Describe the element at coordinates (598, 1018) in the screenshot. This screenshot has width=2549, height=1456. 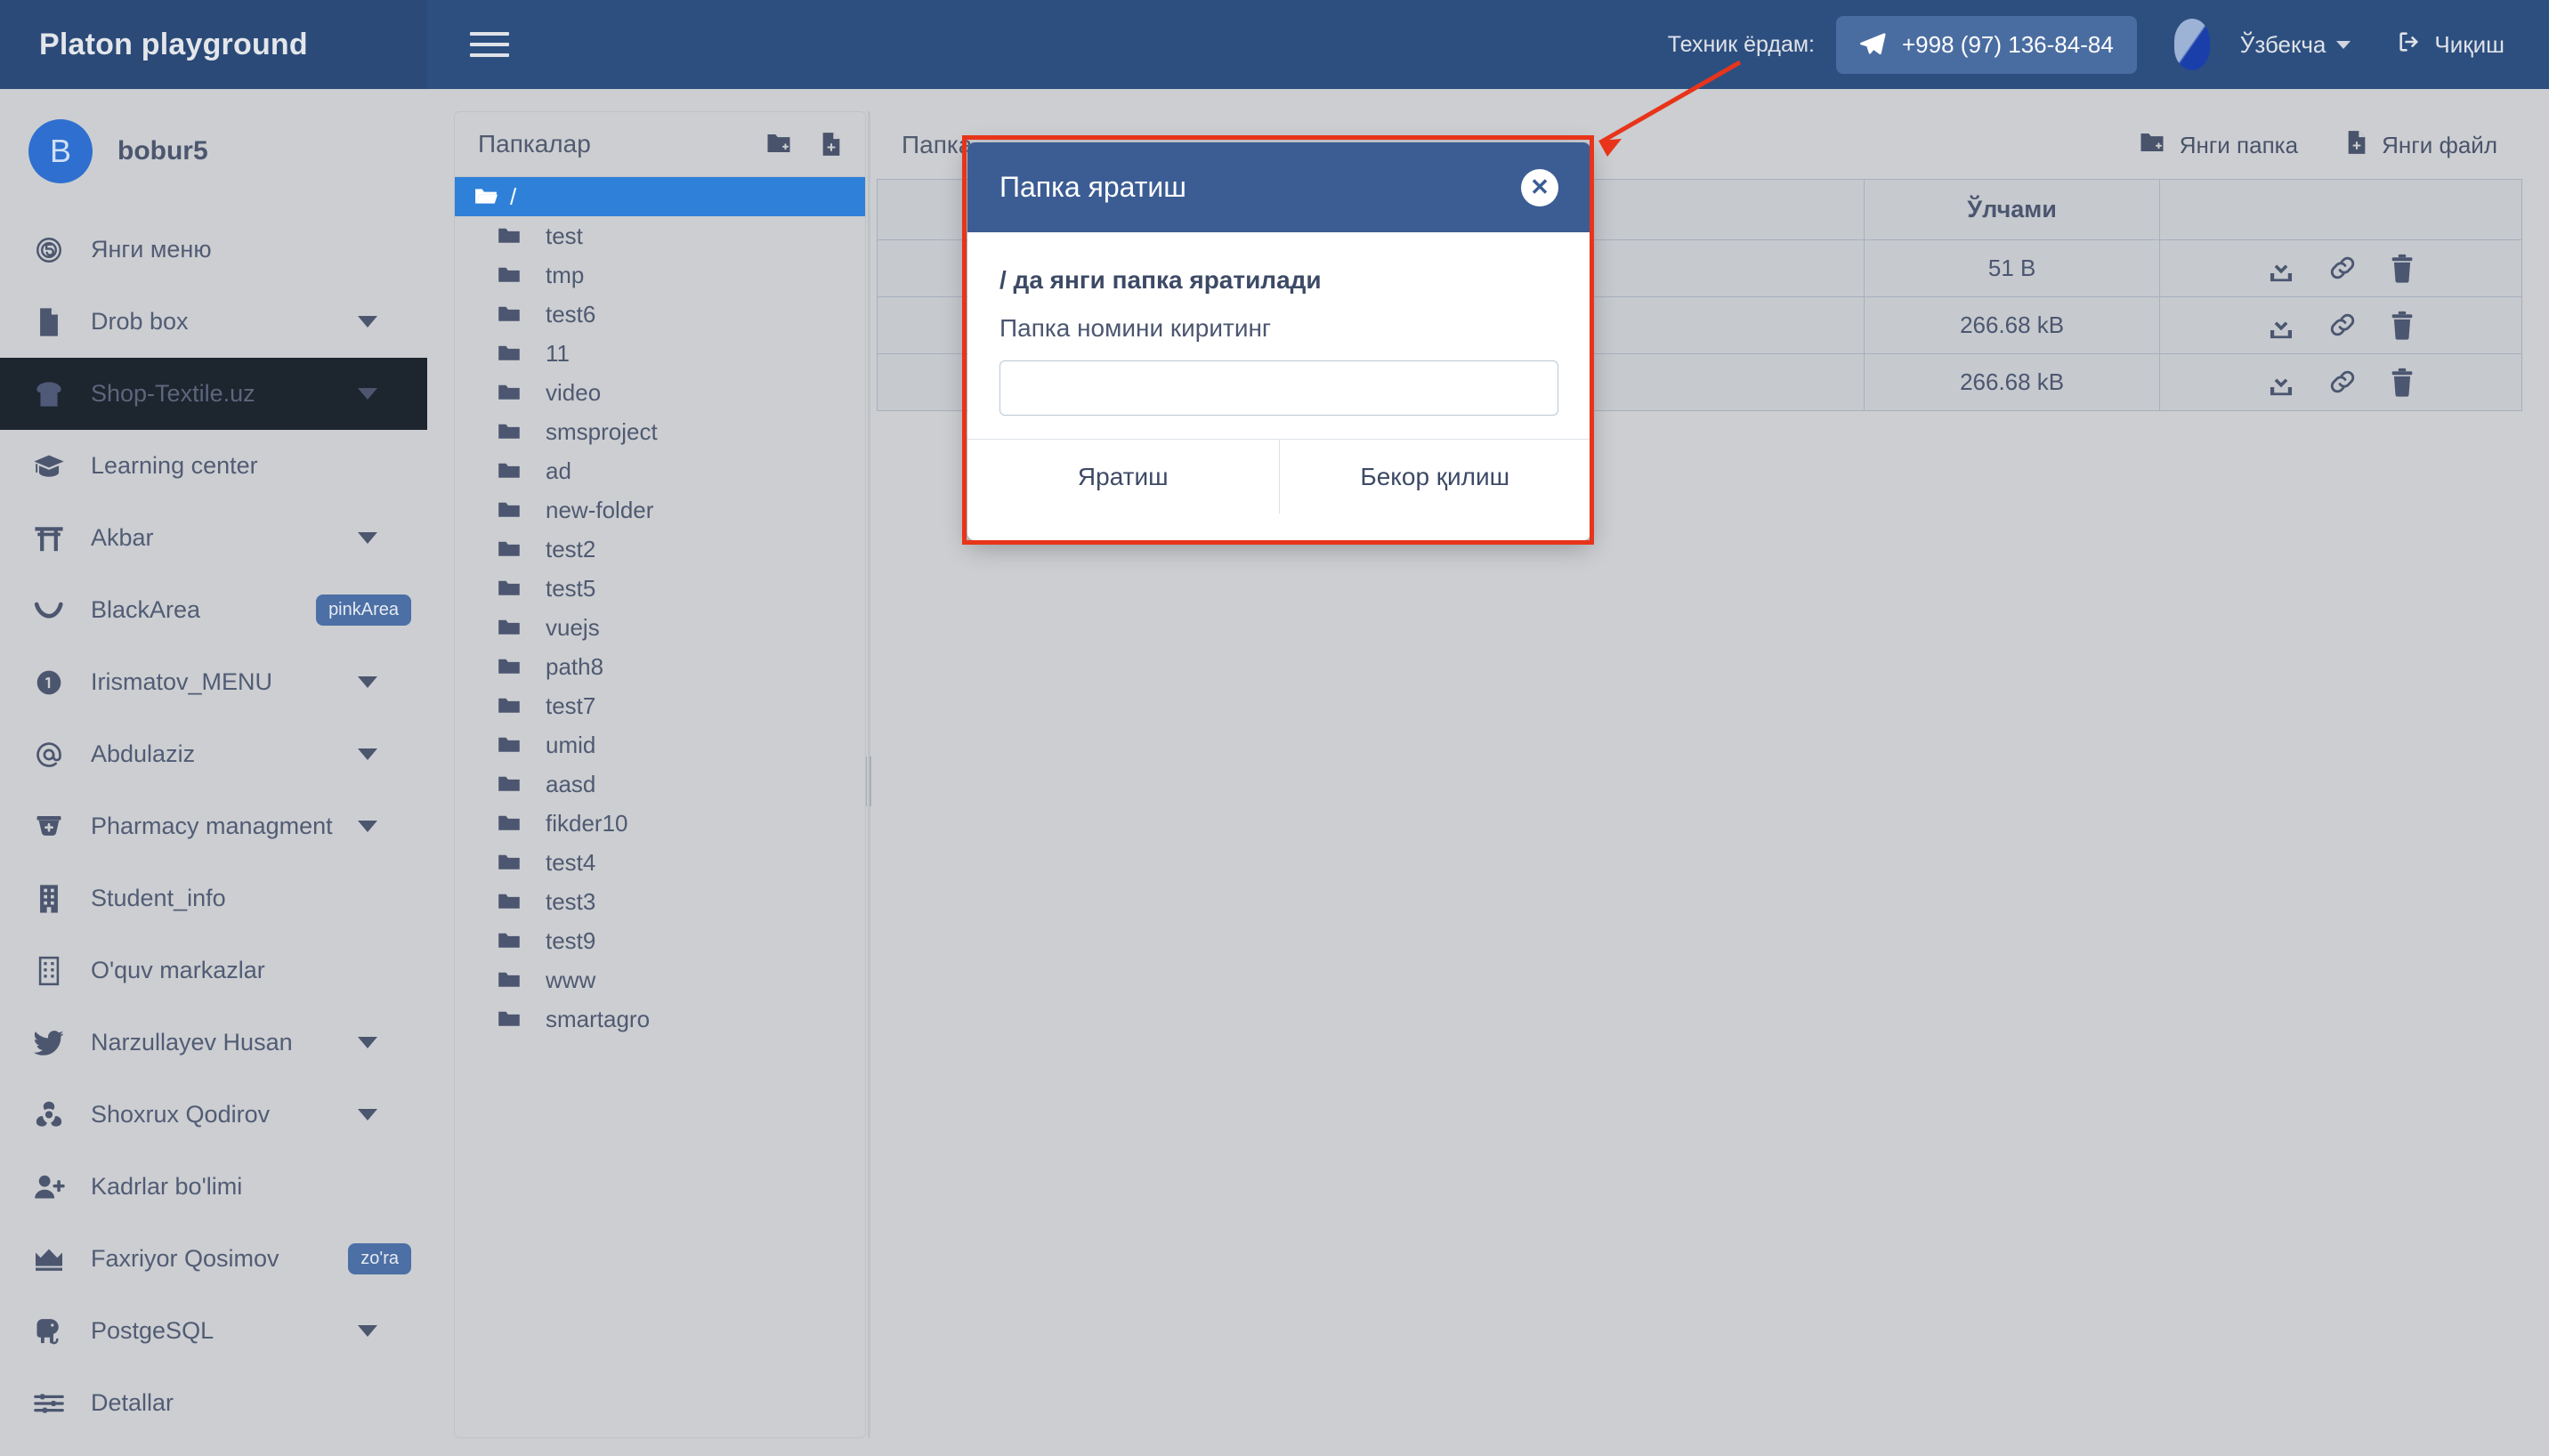
I see `tree-item-label: smartagro` at that location.